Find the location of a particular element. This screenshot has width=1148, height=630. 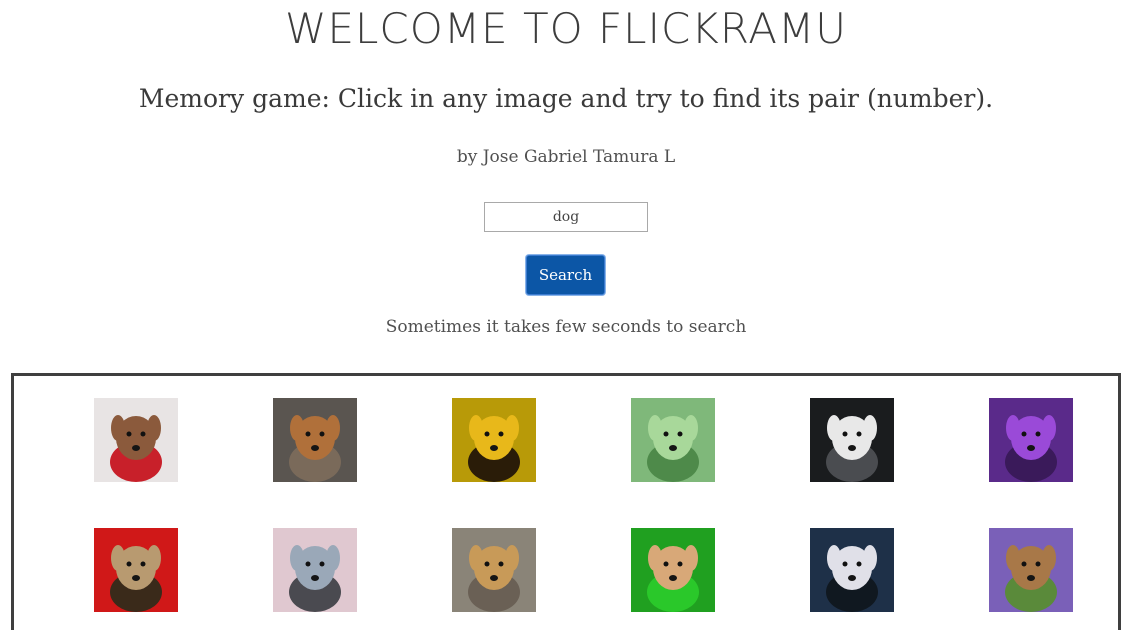

image-tile-dog-yellow-lab is located at coordinates (494, 440).